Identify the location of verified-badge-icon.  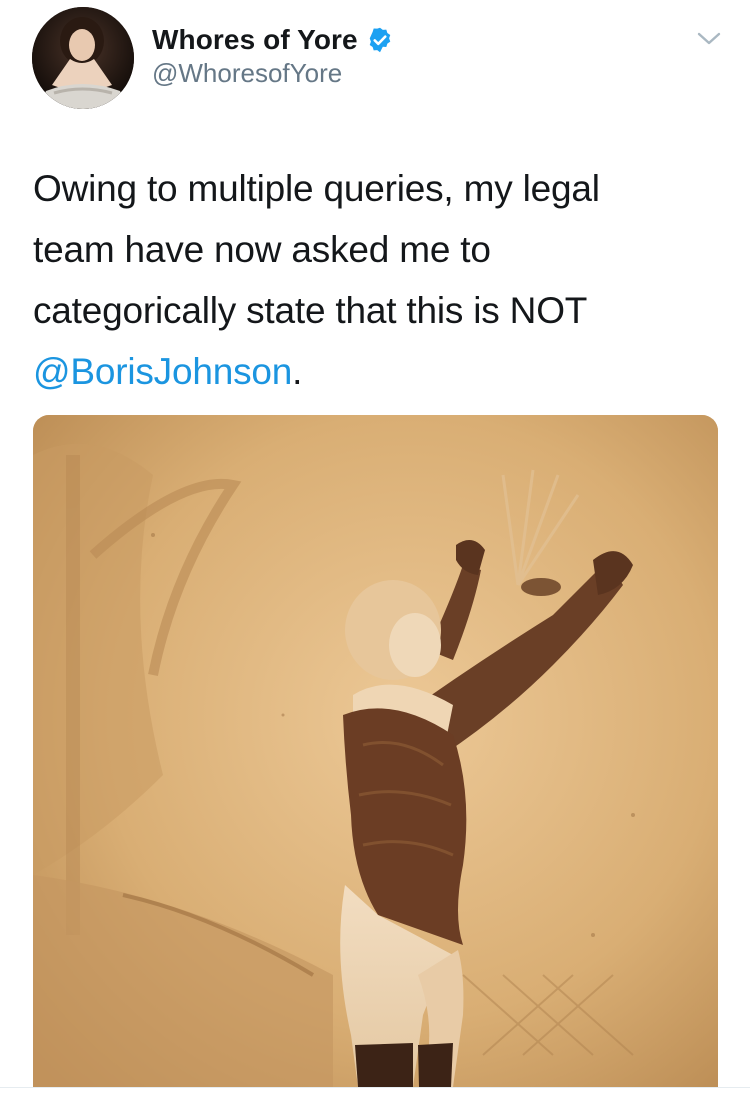
(380, 40).